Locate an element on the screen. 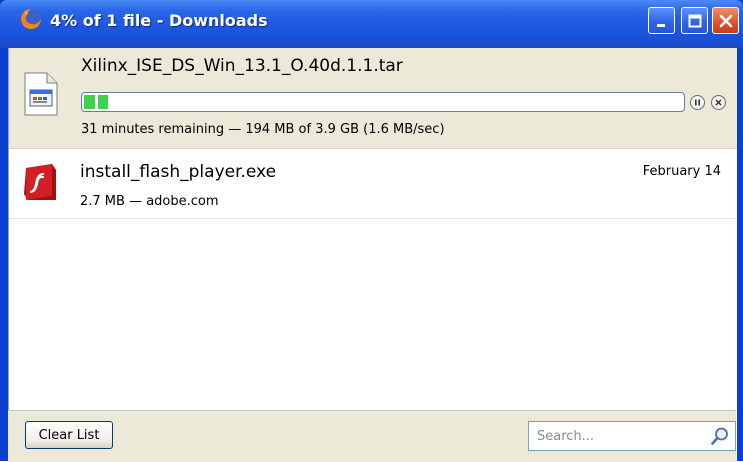 This screenshot has height=462, width=743. firefox-icon is located at coordinates (31, 19).